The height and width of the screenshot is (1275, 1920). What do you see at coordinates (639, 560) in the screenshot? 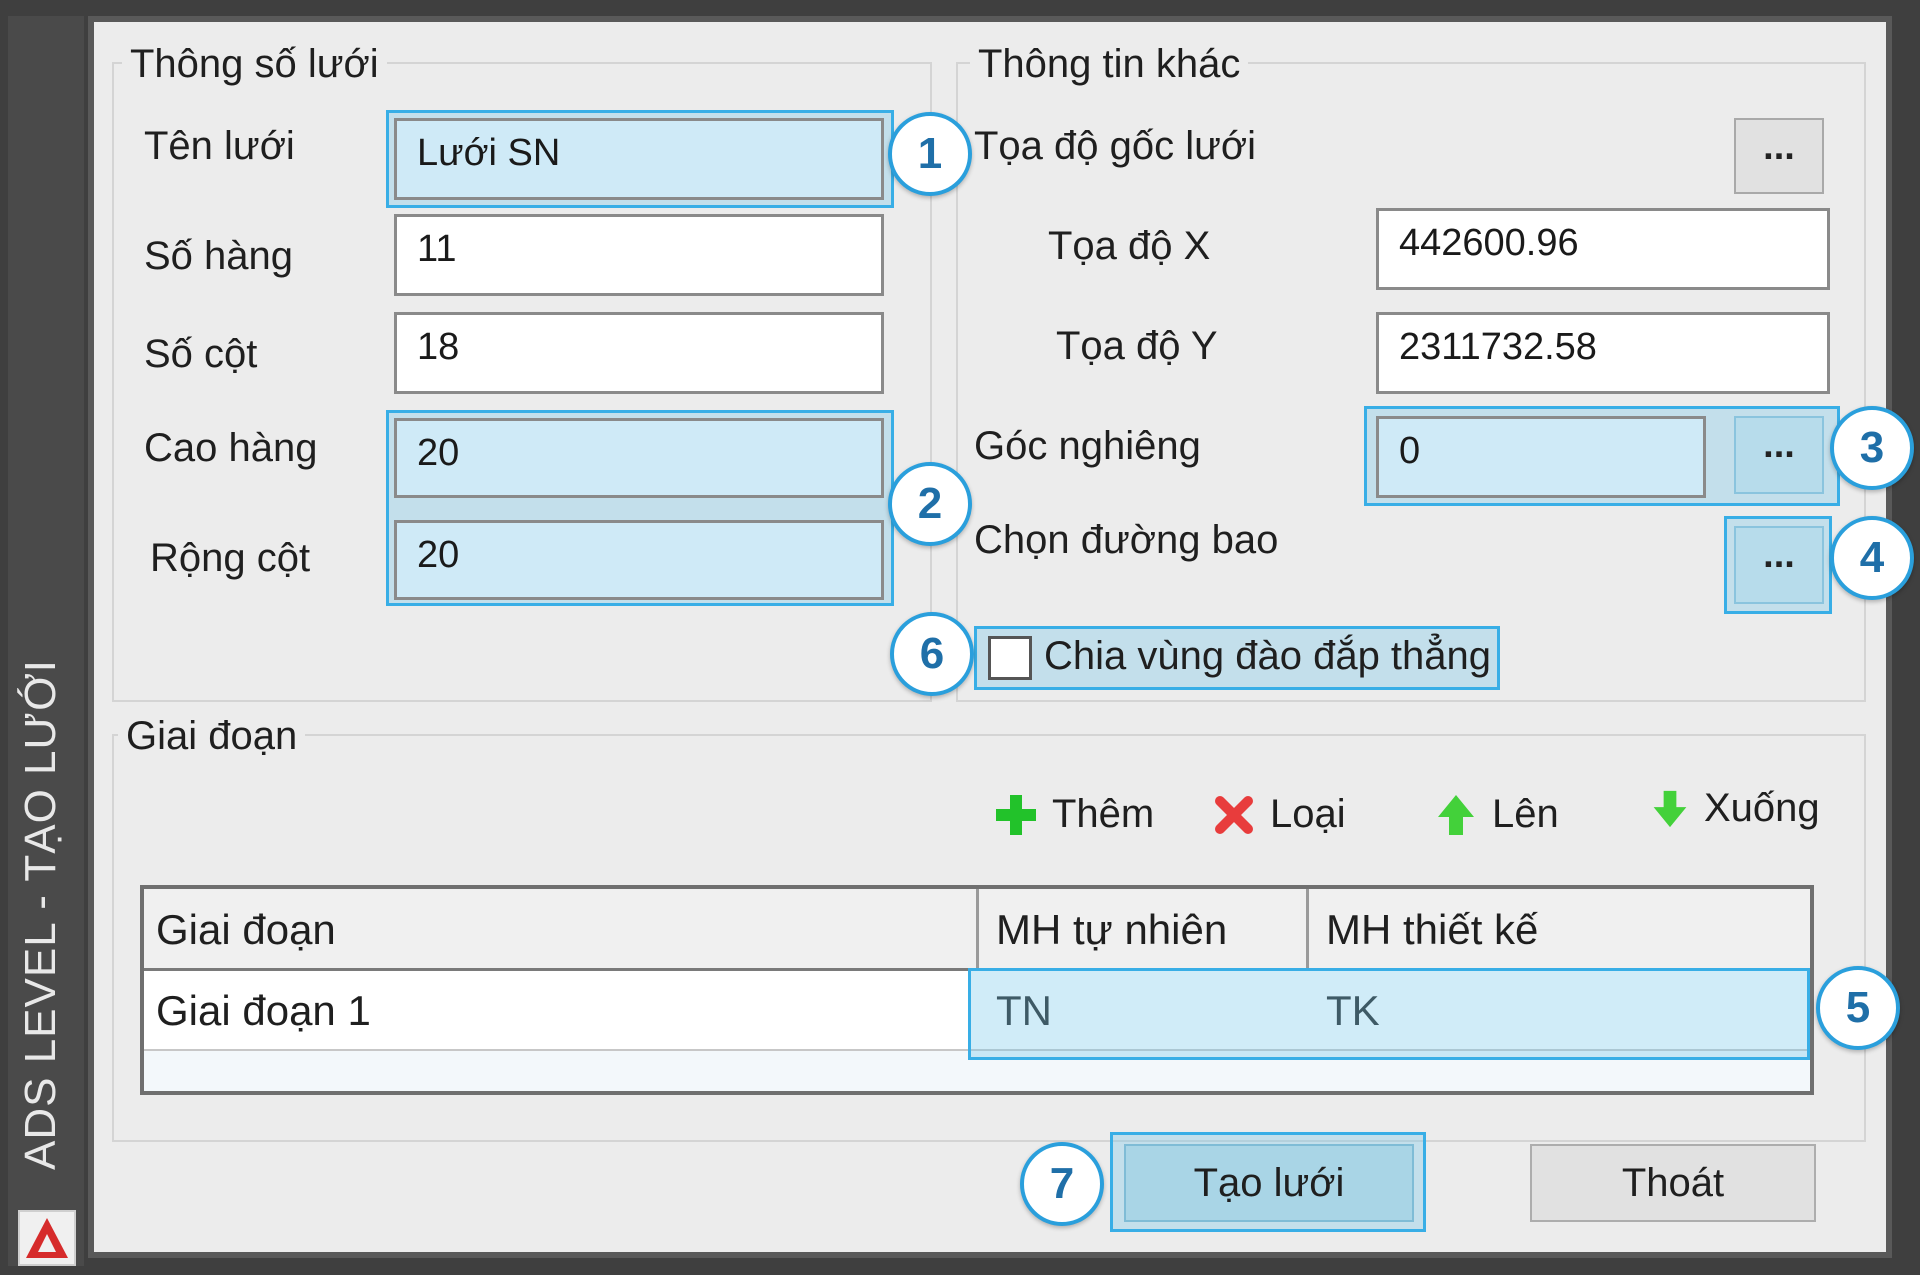
I see `col-width-input: 20` at bounding box center [639, 560].